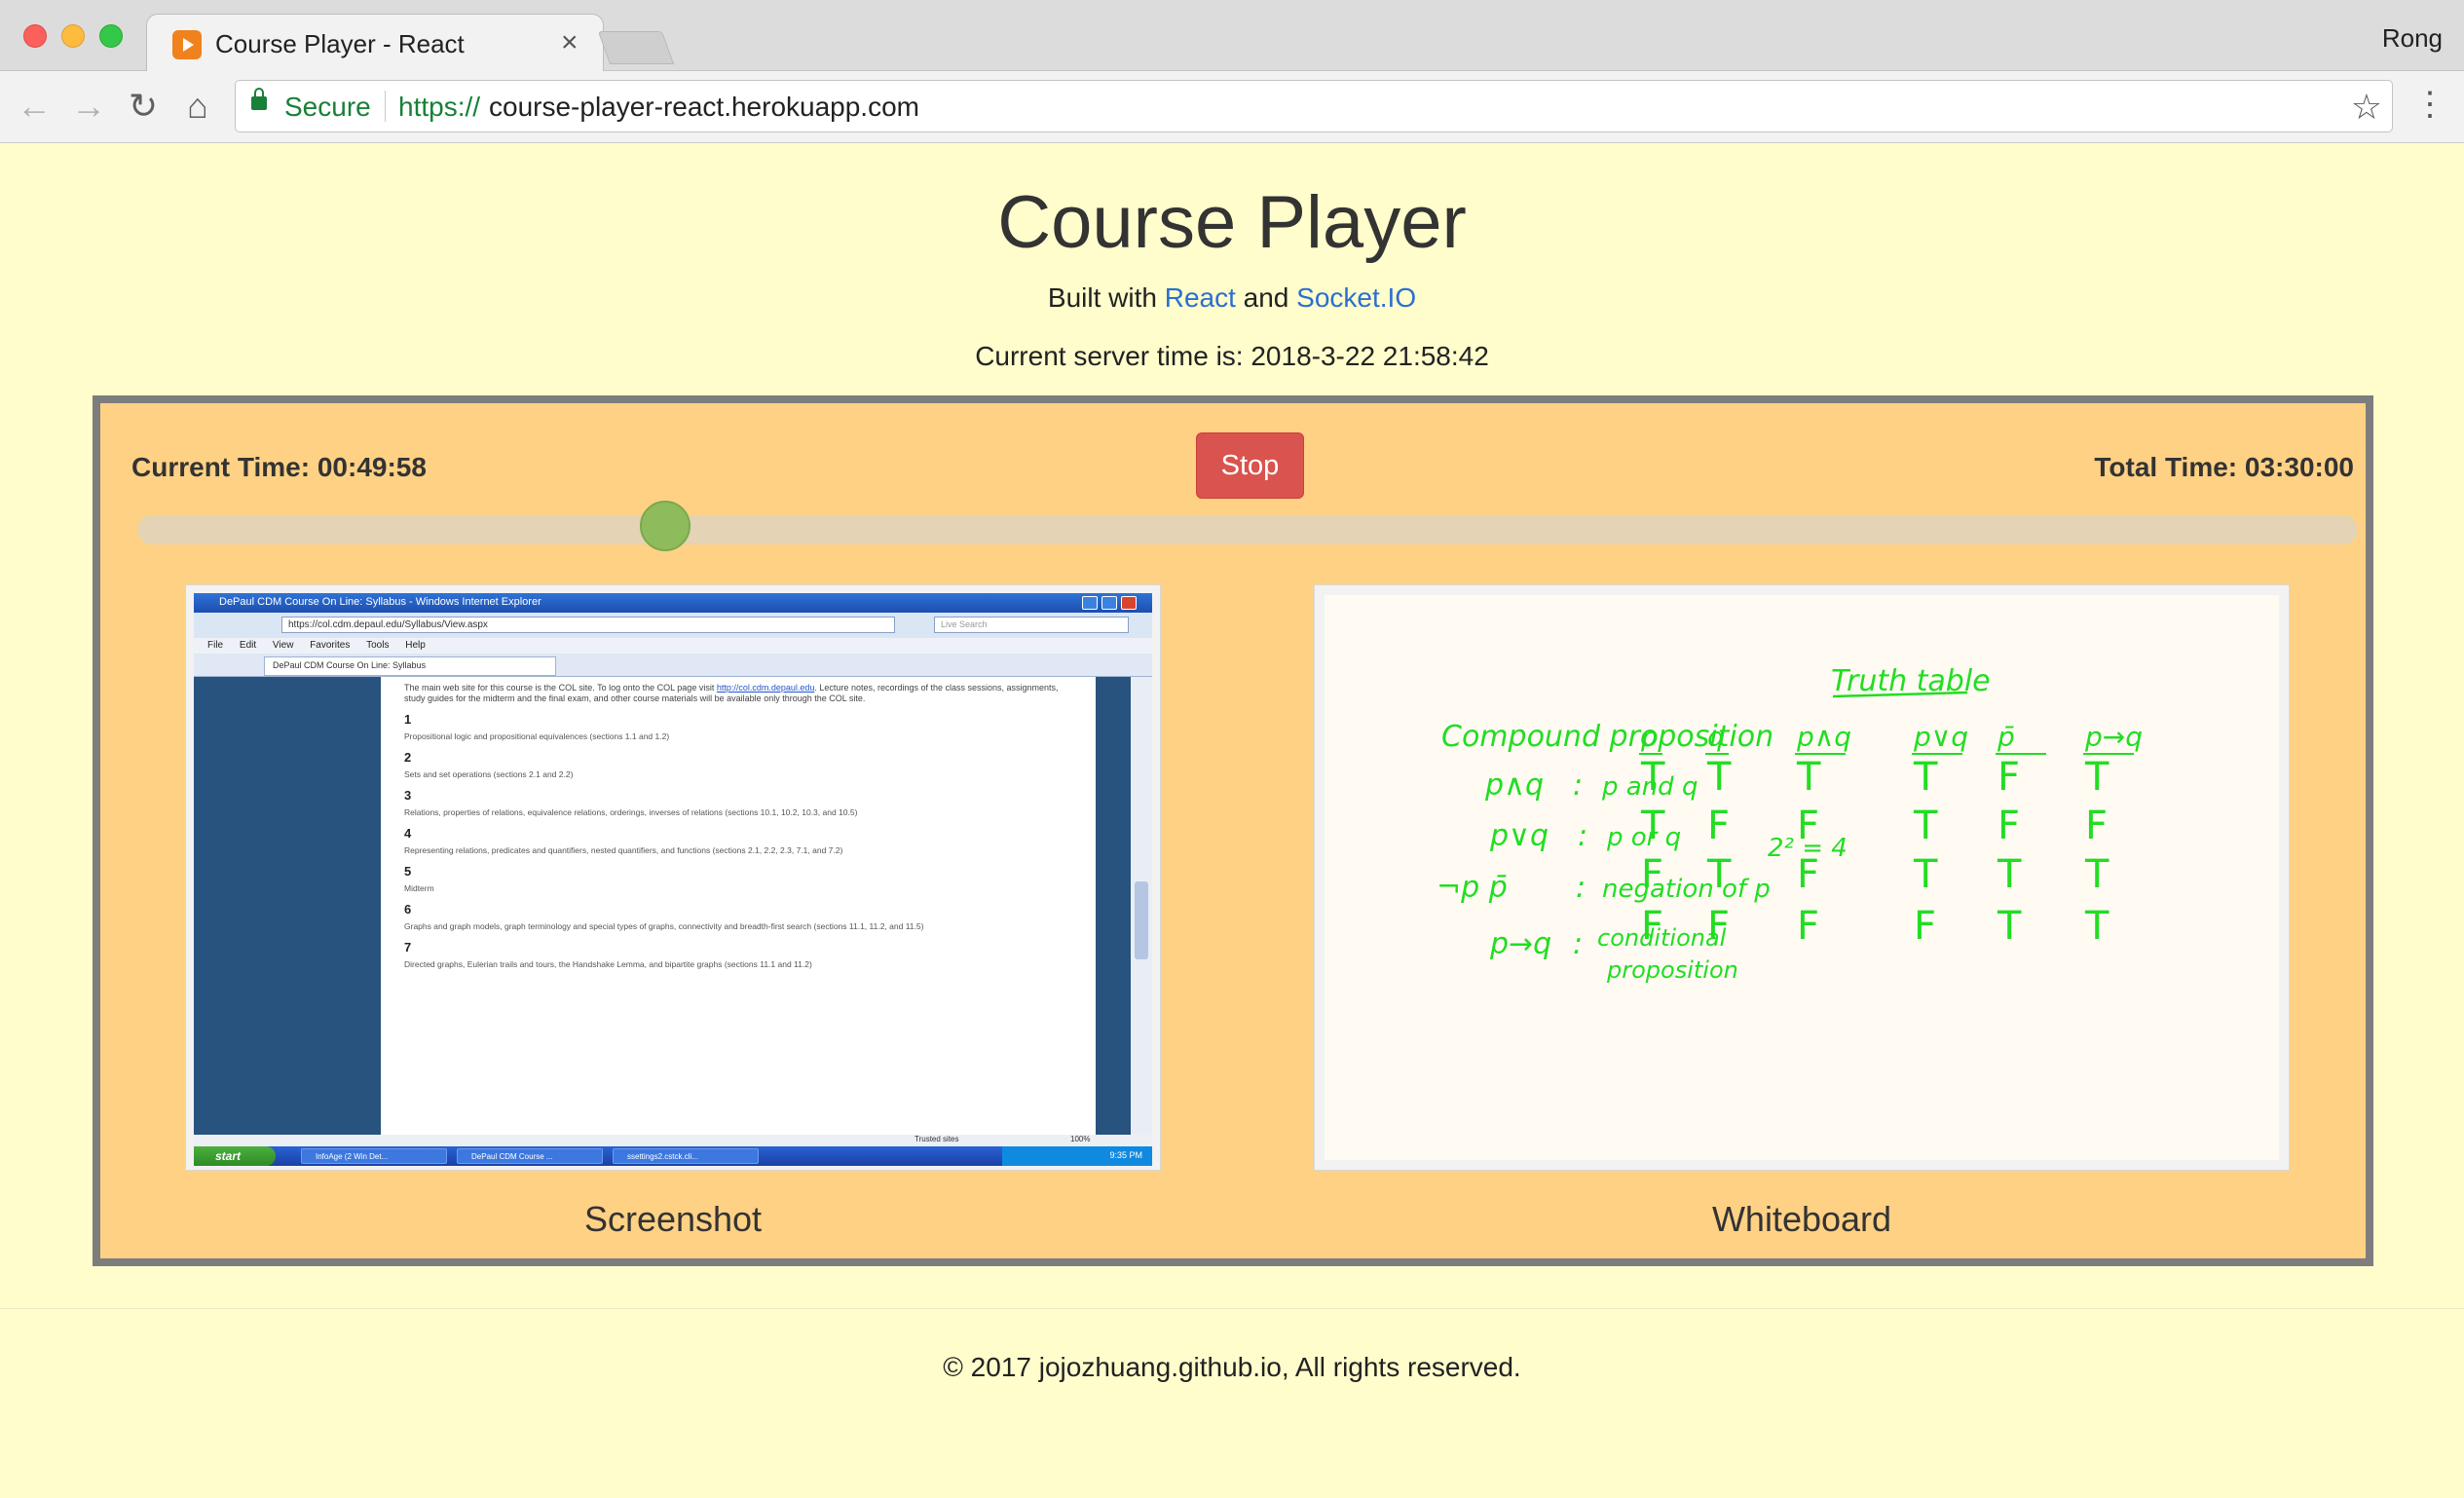 The image size is (2464, 1498). I want to click on progress-slider-track, so click(1247, 529).